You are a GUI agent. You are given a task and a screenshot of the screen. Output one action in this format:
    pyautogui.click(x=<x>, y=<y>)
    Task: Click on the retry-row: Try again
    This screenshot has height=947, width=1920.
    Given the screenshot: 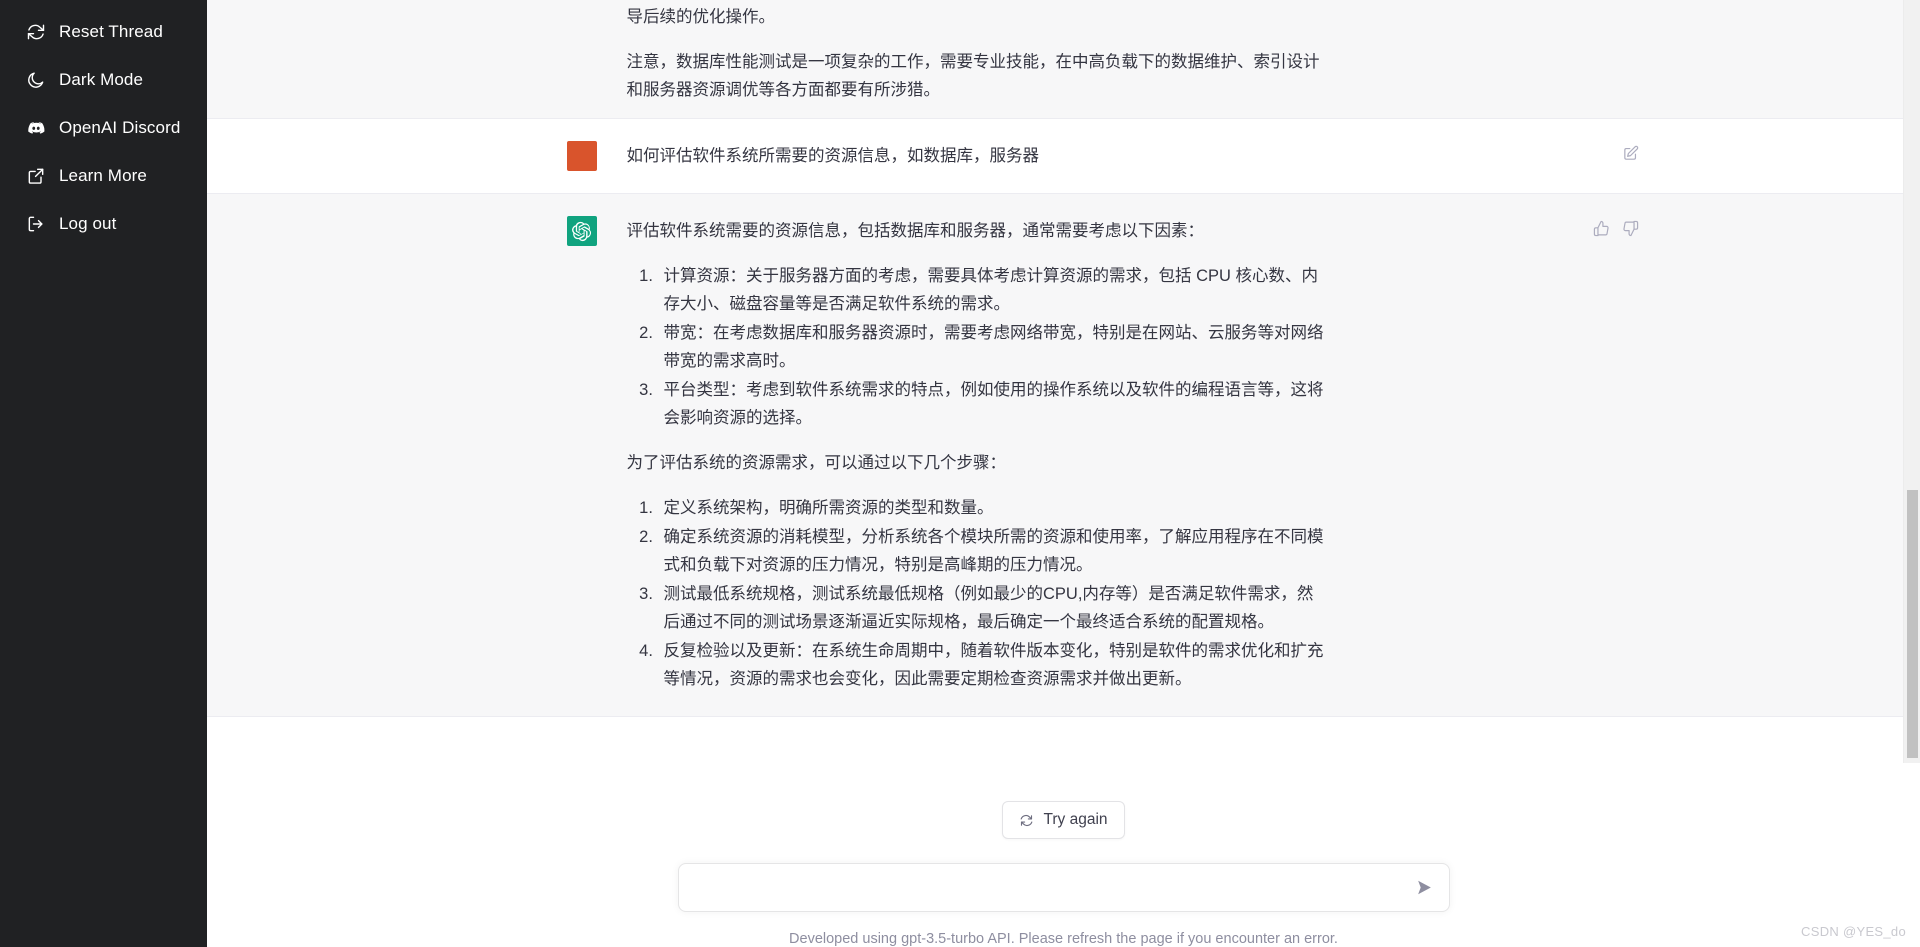 What is the action you would take?
    pyautogui.click(x=1063, y=809)
    